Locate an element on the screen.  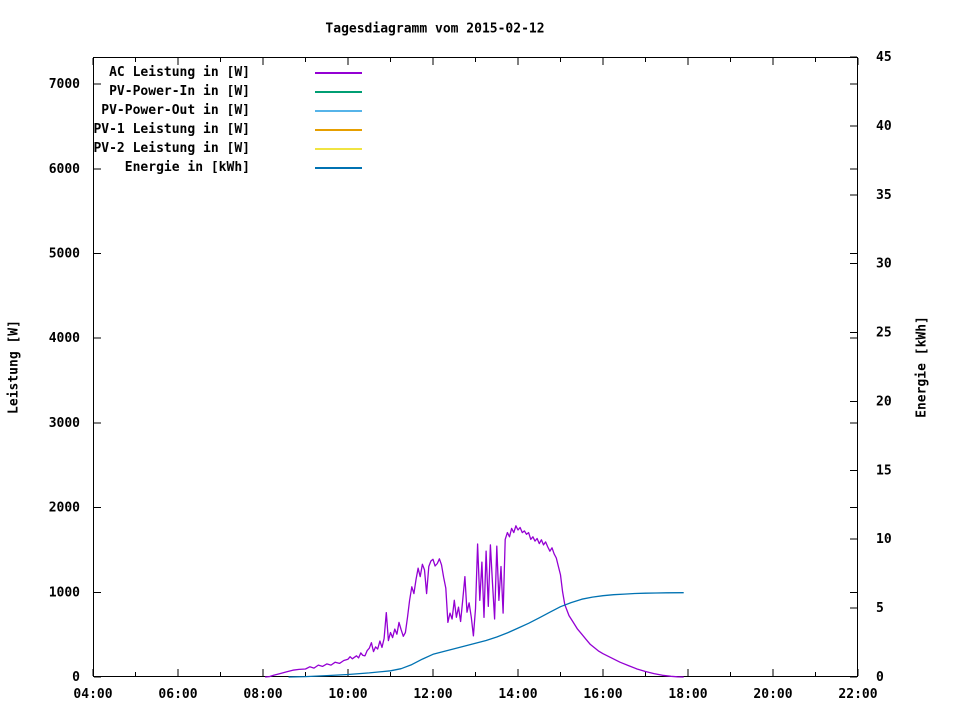
y-left-tick-label: 2000 is located at coordinates (64, 508).